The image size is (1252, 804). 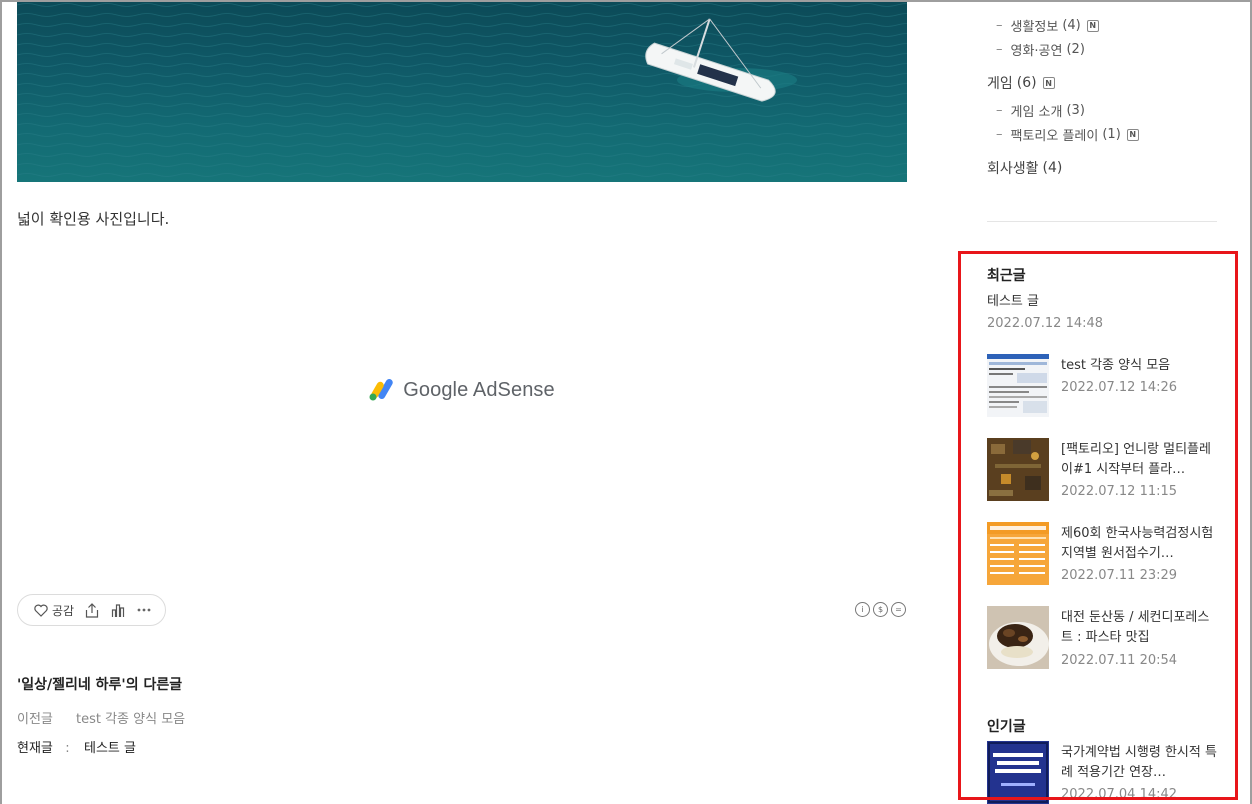 I want to click on recent-post-date: 2022.07.11 20:54, so click(x=1119, y=660).